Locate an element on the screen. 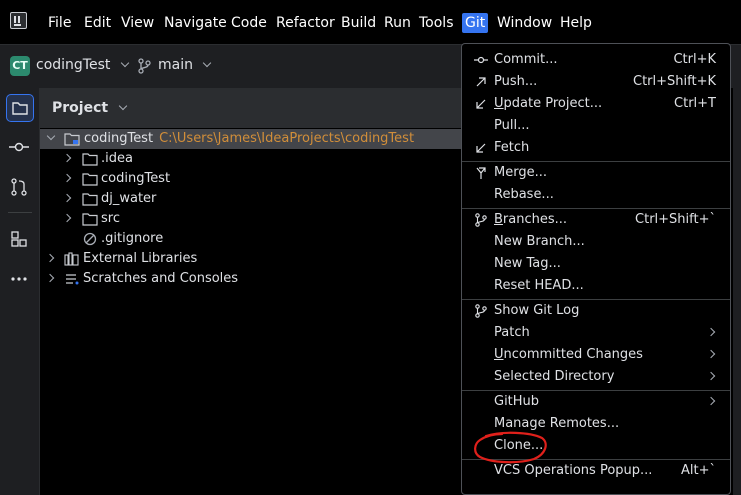 The width and height of the screenshot is (741, 495). git-menu-commit: Commit... Ctrl+K is located at coordinates (596, 60).